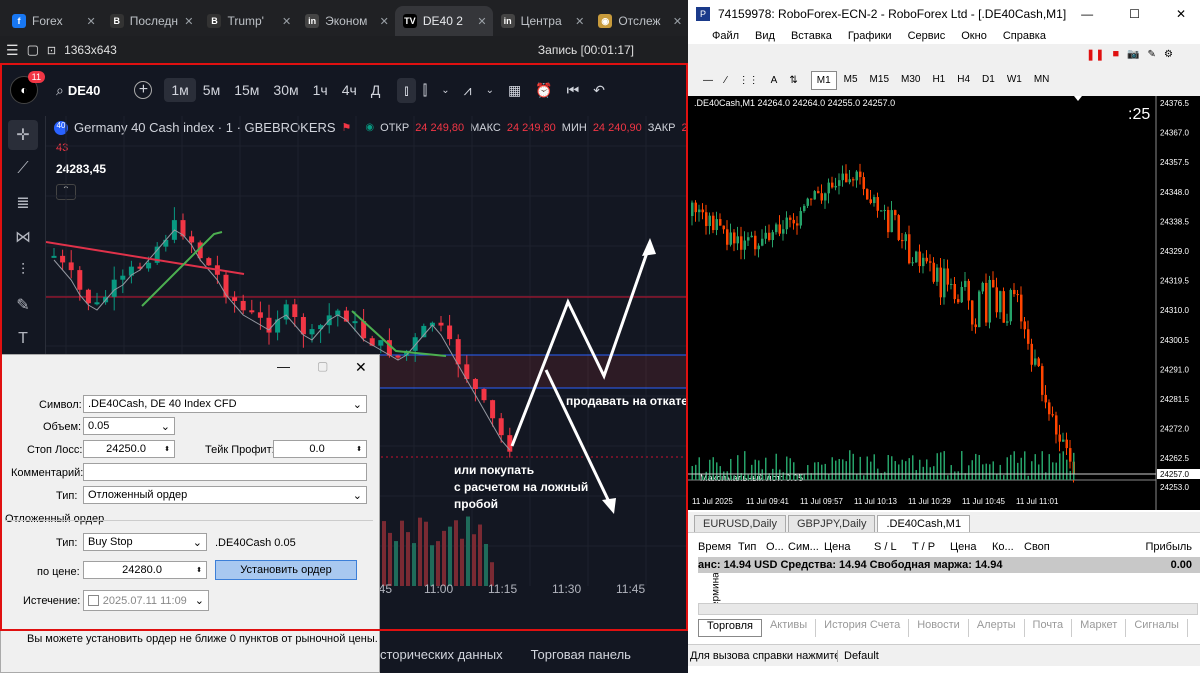 This screenshot has width=1200, height=673. Describe the element at coordinates (997, 628) in the screenshot. I see `terminal-tab: Алерты` at that location.